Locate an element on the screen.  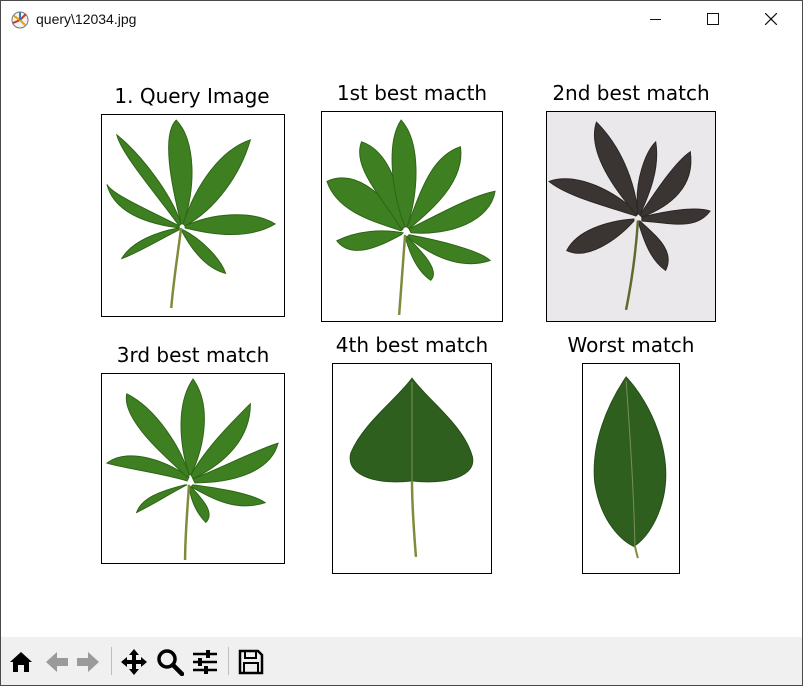
elliptic-leaf-image is located at coordinates (630, 467).